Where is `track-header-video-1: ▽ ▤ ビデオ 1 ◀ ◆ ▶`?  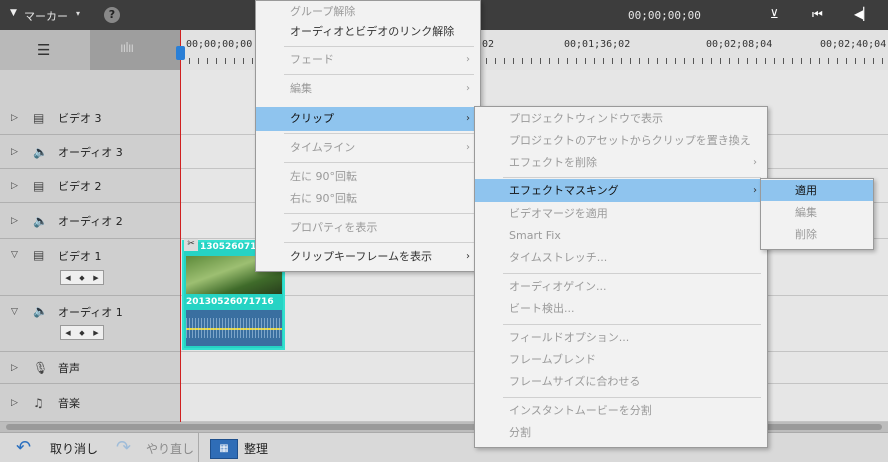 track-header-video-1: ▽ ▤ ビデオ 1 ◀ ◆ ▶ is located at coordinates (90, 267).